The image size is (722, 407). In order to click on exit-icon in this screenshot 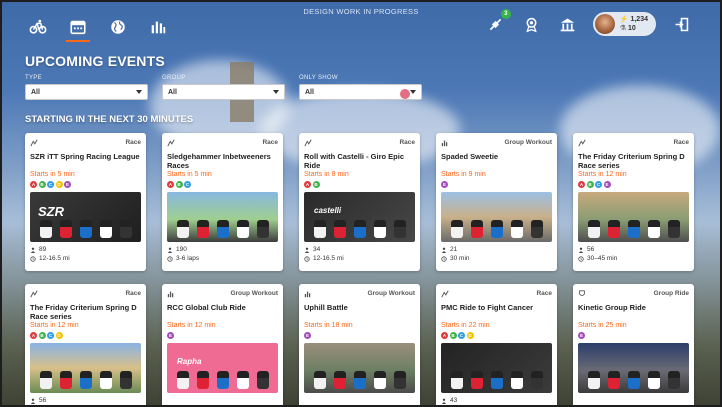, I will do `click(681, 24)`.